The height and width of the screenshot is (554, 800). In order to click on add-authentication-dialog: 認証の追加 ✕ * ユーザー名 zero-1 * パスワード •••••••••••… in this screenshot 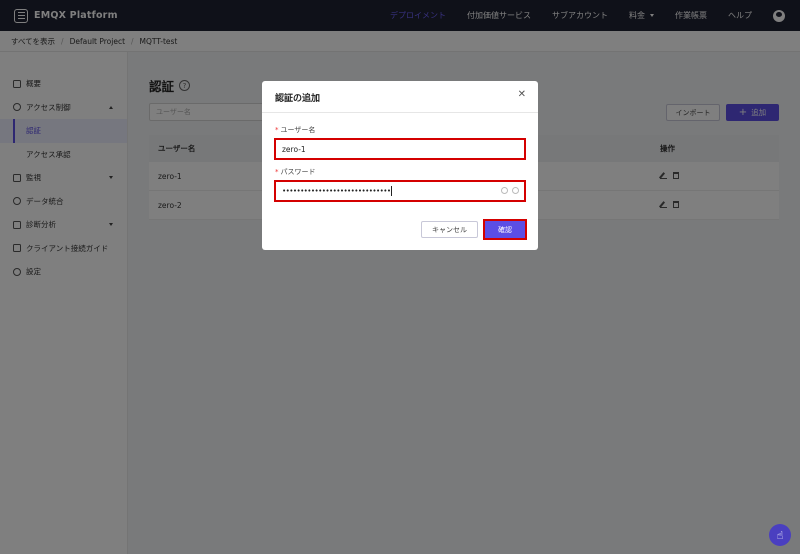, I will do `click(400, 165)`.